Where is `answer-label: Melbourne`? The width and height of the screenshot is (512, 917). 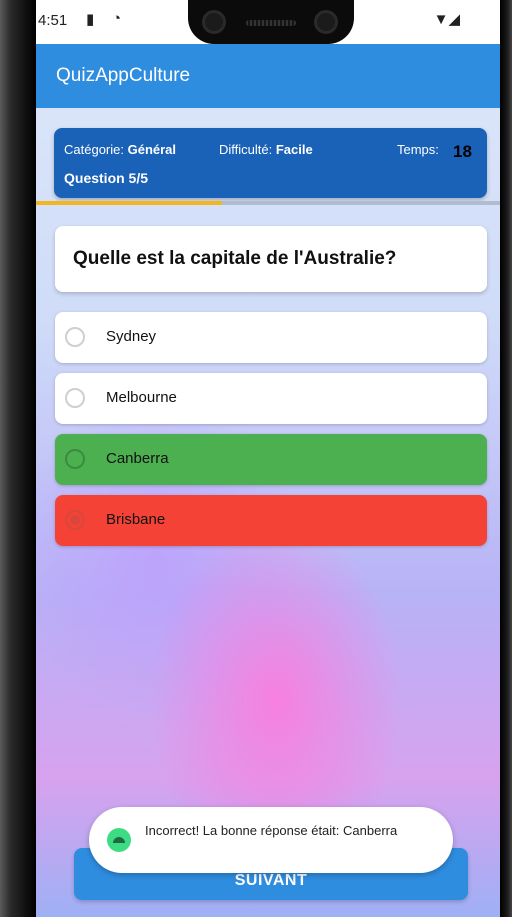
answer-label: Melbourne is located at coordinates (141, 397).